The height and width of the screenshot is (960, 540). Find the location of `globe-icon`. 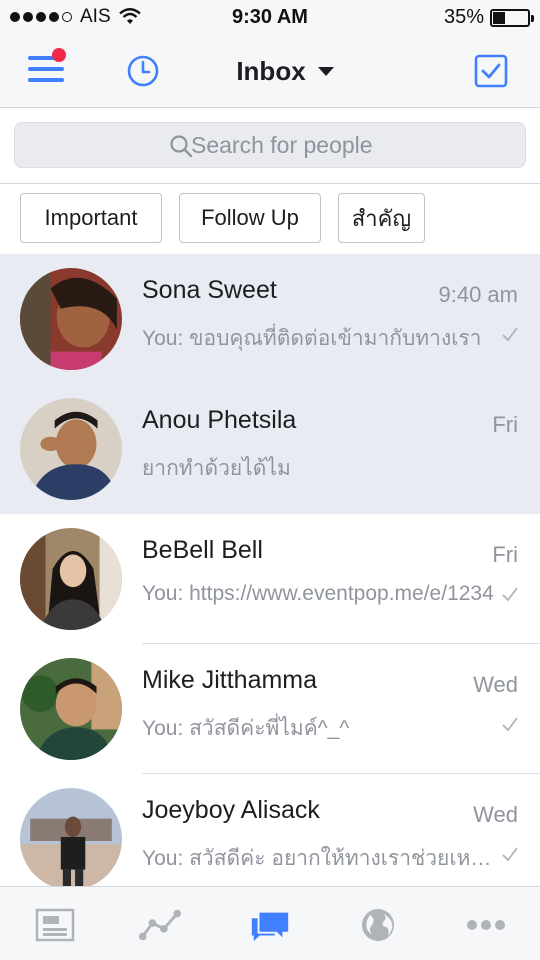

globe-icon is located at coordinates (378, 925).